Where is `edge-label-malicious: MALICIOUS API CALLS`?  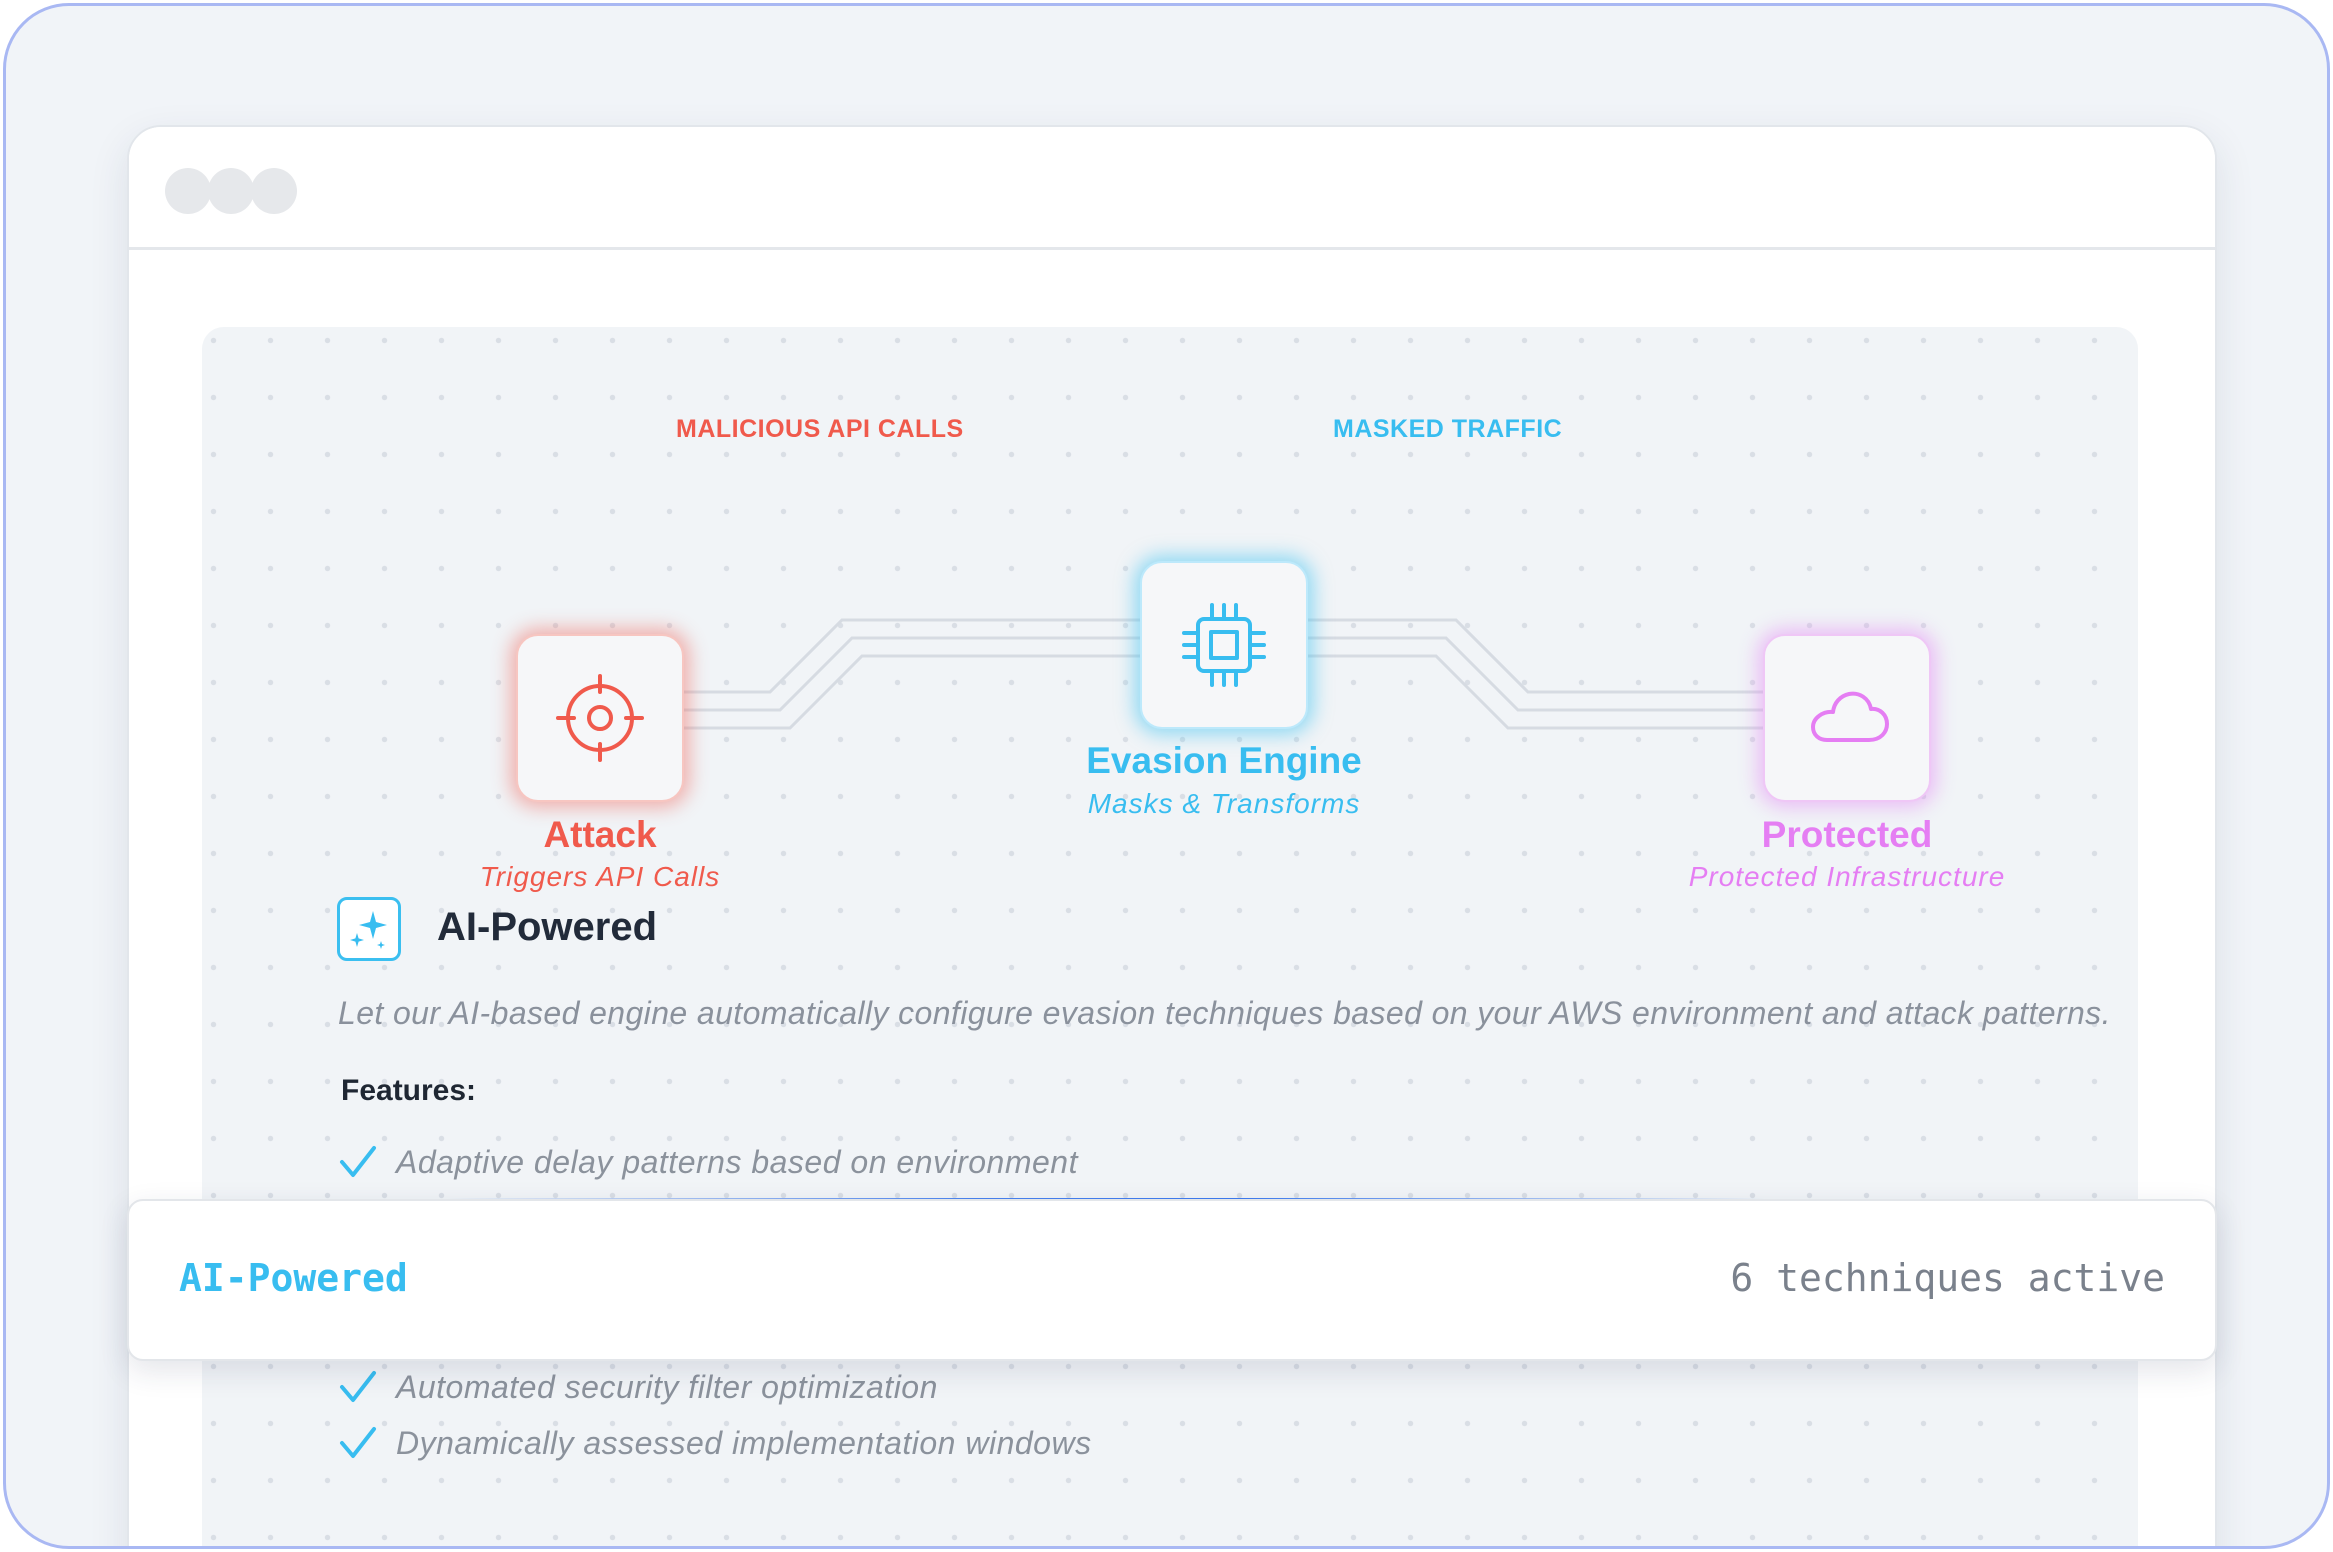 edge-label-malicious: MALICIOUS API CALLS is located at coordinates (820, 429).